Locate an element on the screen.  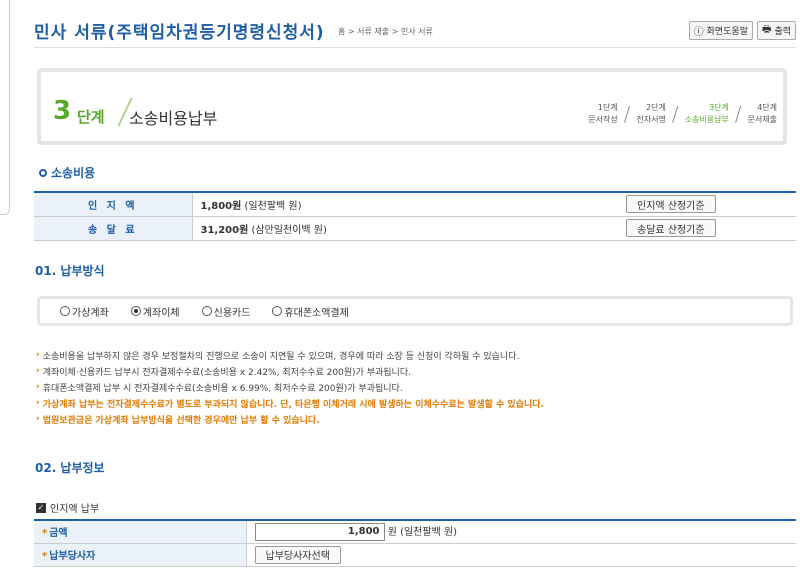
help-button-label: 화면도움말 is located at coordinates (727, 32).